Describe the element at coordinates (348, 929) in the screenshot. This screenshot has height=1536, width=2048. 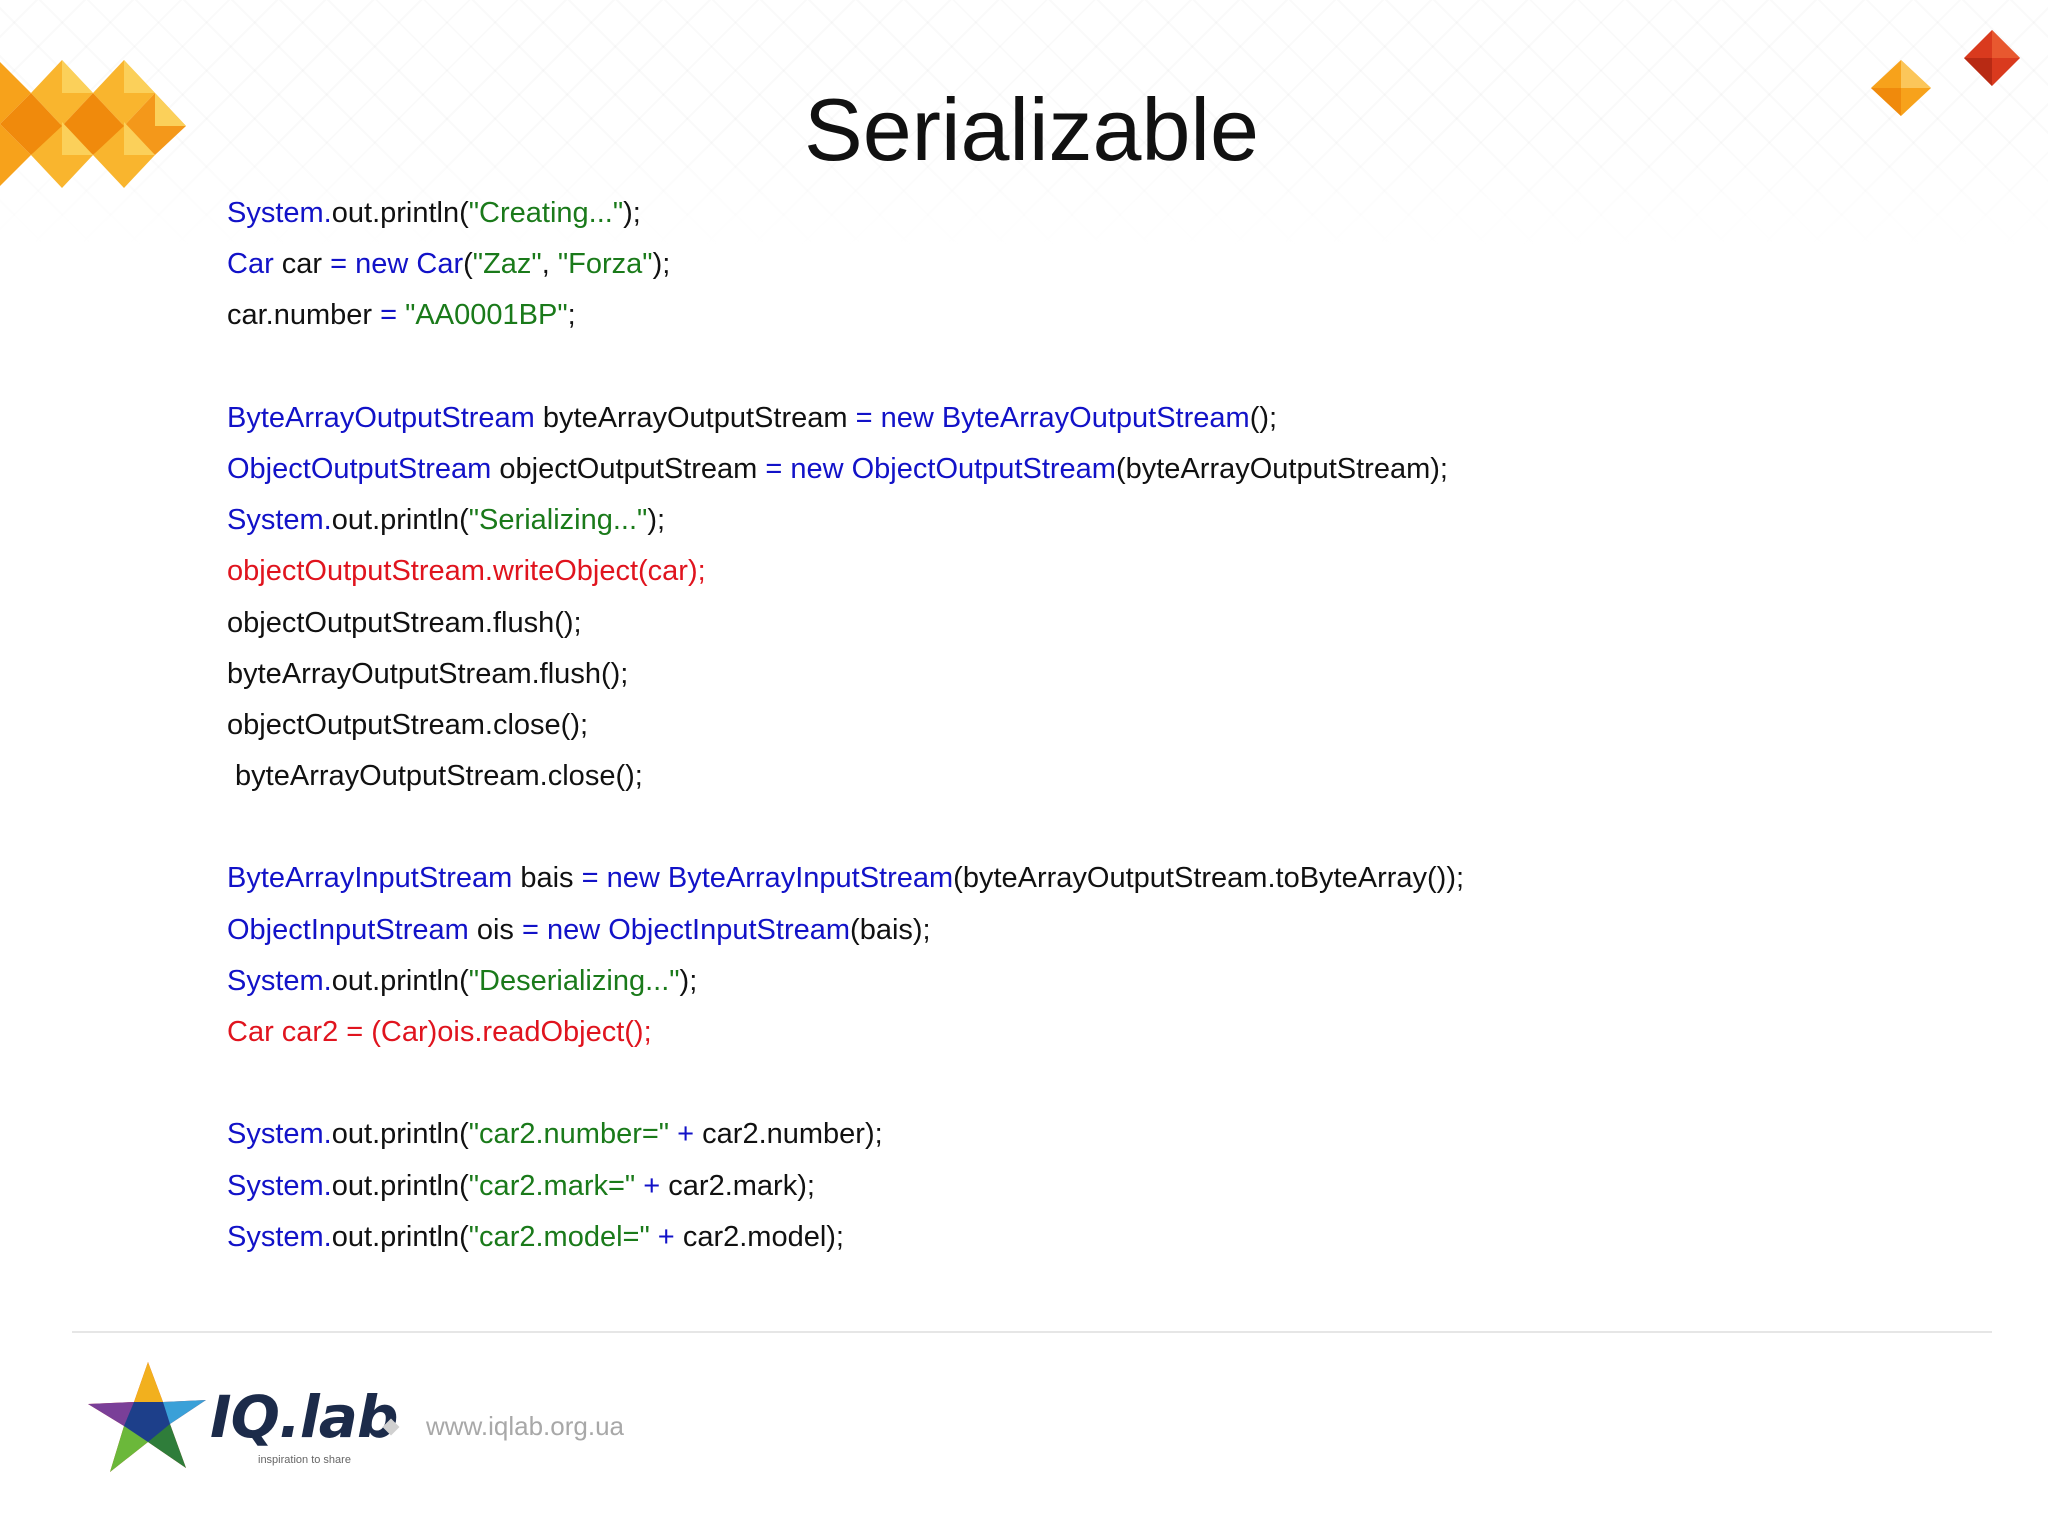
I see `code-token: ObjectInputStream` at that location.